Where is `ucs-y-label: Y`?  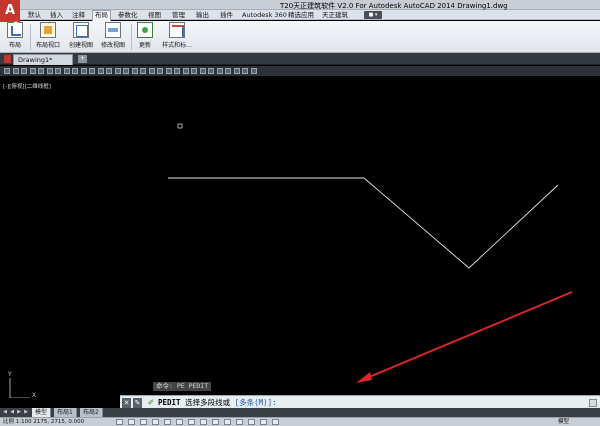
ucs-y-label: Y is located at coordinates (9, 374).